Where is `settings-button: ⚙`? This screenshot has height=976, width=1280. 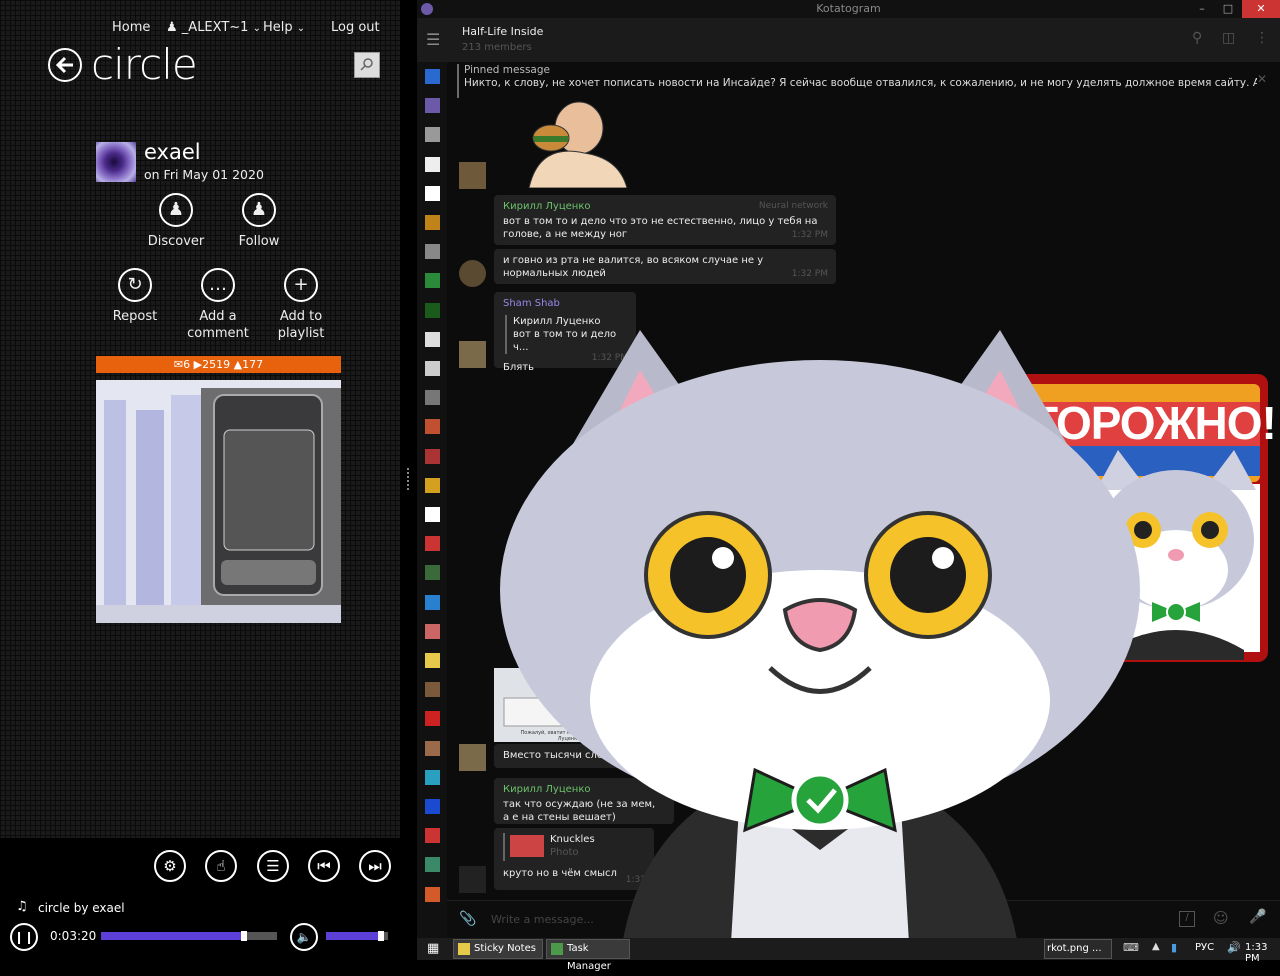 settings-button: ⚙ is located at coordinates (170, 866).